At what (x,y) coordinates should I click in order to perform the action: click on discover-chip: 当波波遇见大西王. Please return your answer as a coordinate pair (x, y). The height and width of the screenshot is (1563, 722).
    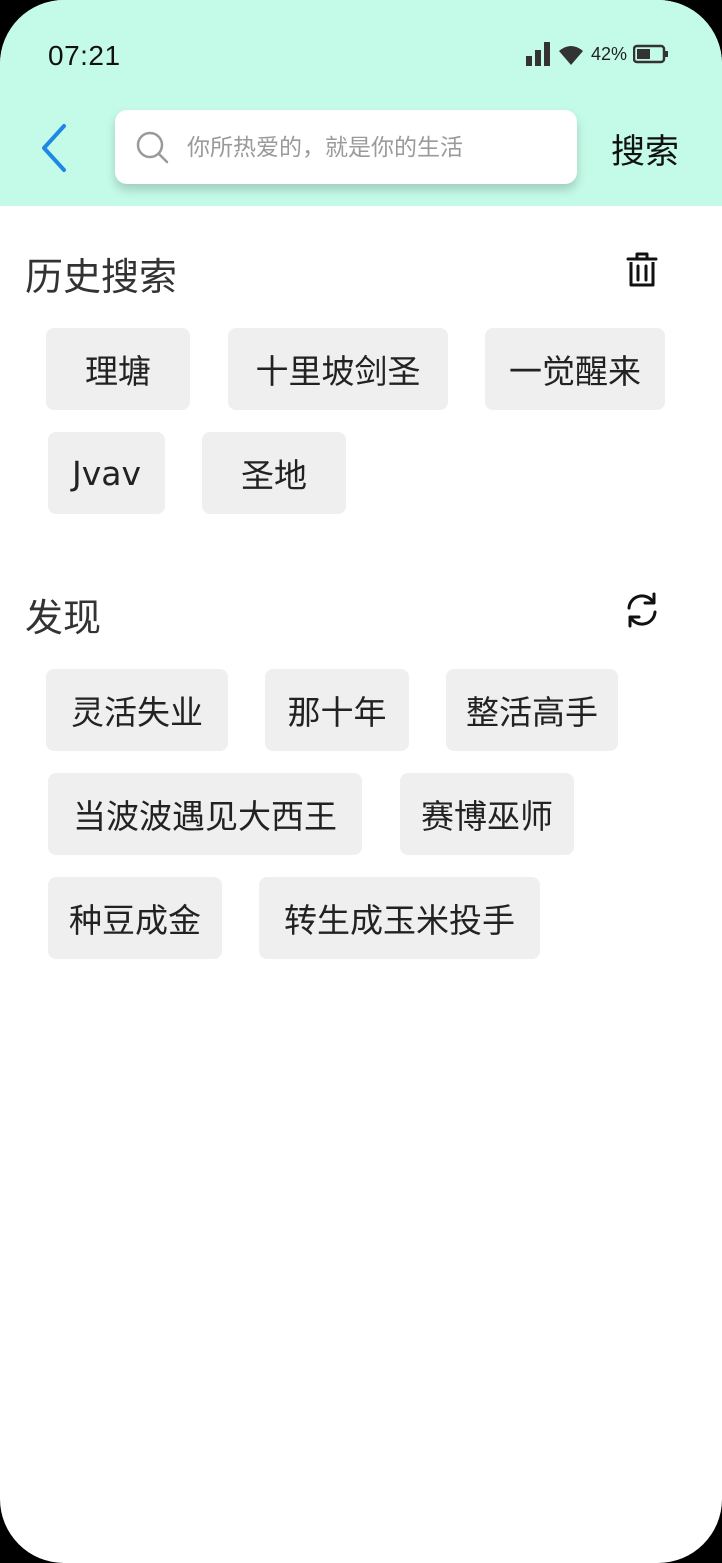
    Looking at the image, I should click on (205, 814).